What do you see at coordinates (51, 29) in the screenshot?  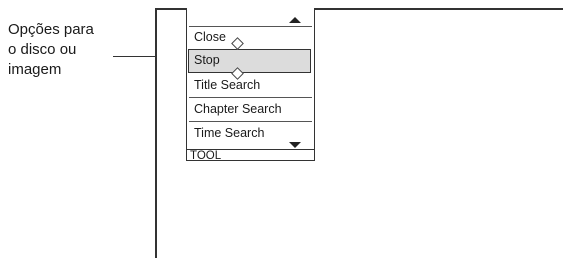 I see `callout-line-1: Opções para` at bounding box center [51, 29].